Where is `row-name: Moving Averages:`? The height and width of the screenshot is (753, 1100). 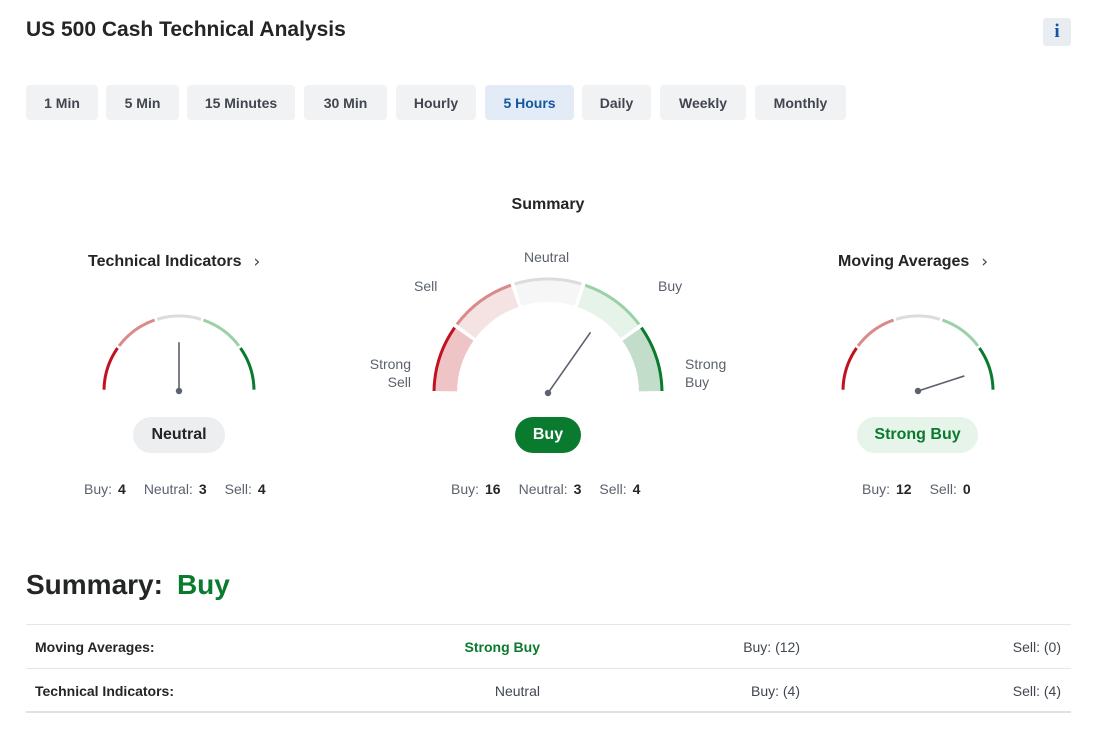 row-name: Moving Averages: is located at coordinates (95, 647).